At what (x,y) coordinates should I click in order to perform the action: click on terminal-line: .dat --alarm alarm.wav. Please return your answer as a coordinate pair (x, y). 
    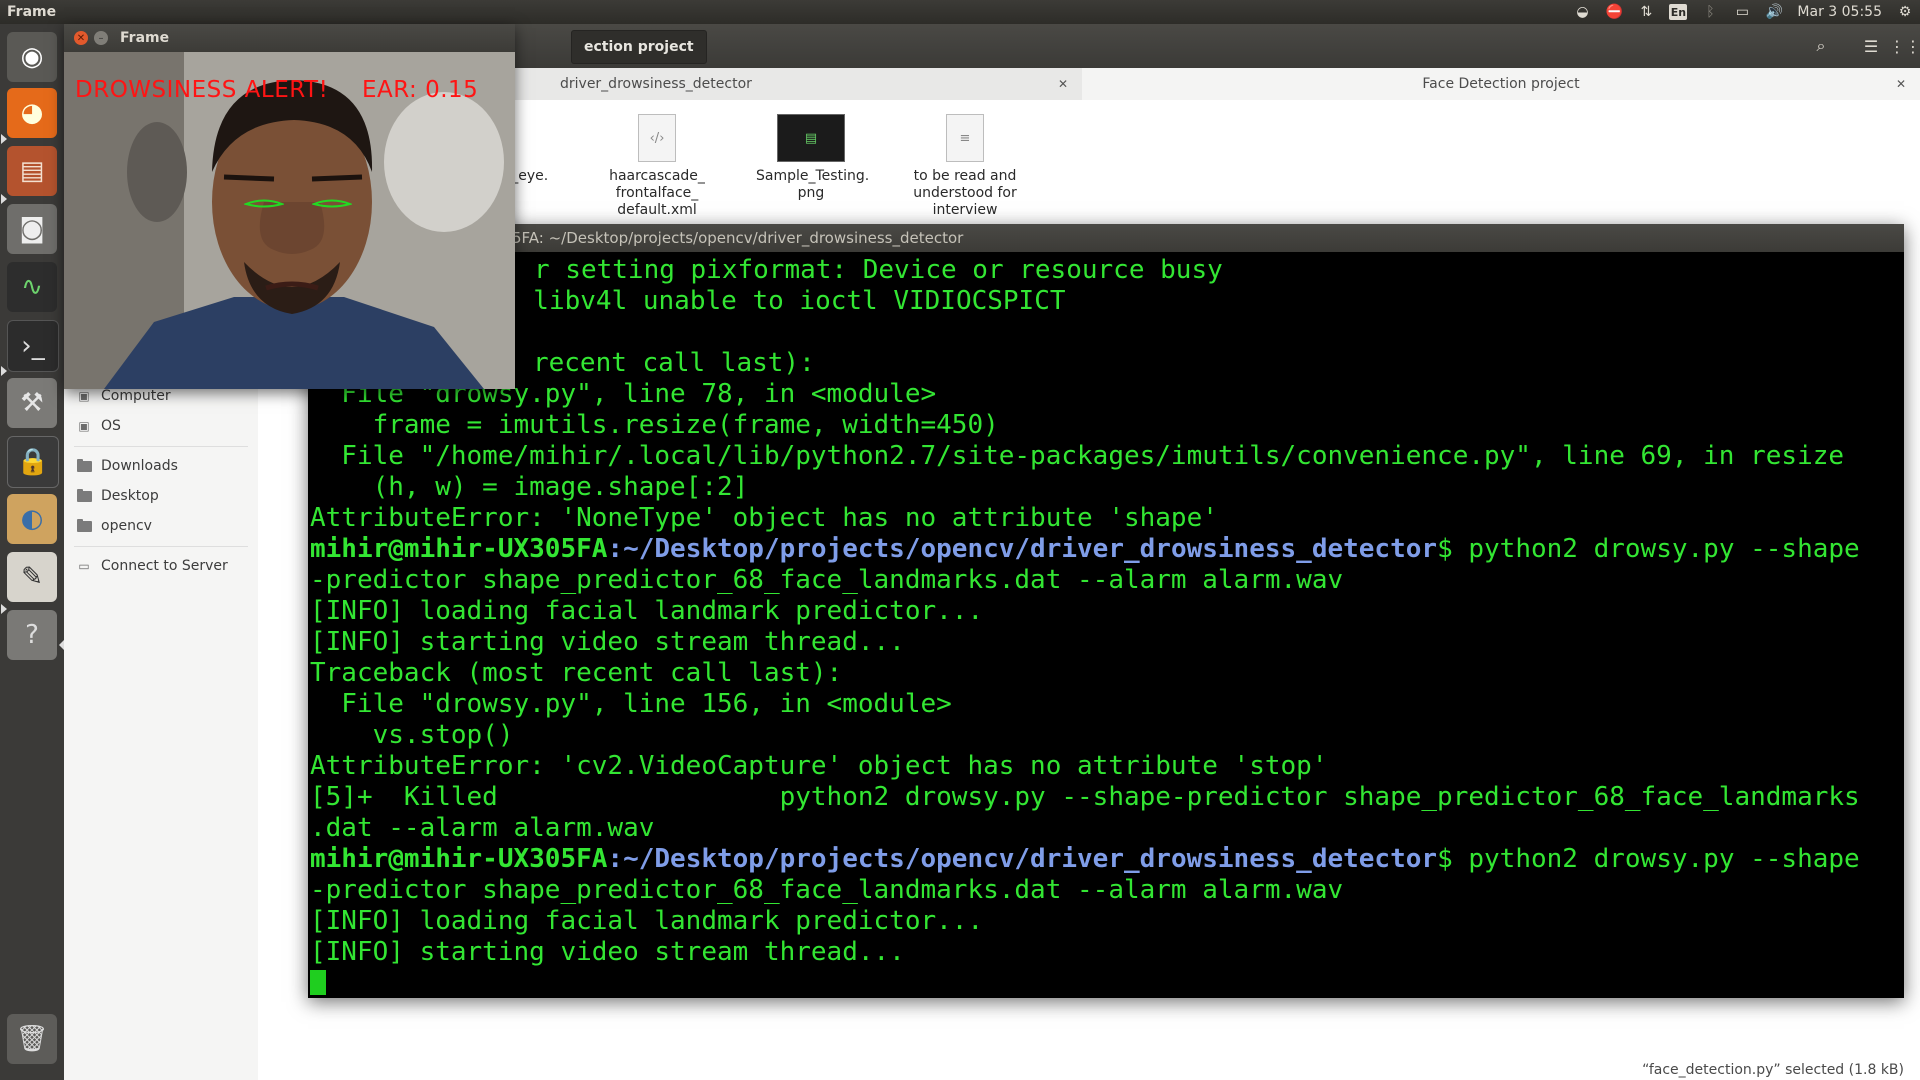
    Looking at the image, I should click on (482, 828).